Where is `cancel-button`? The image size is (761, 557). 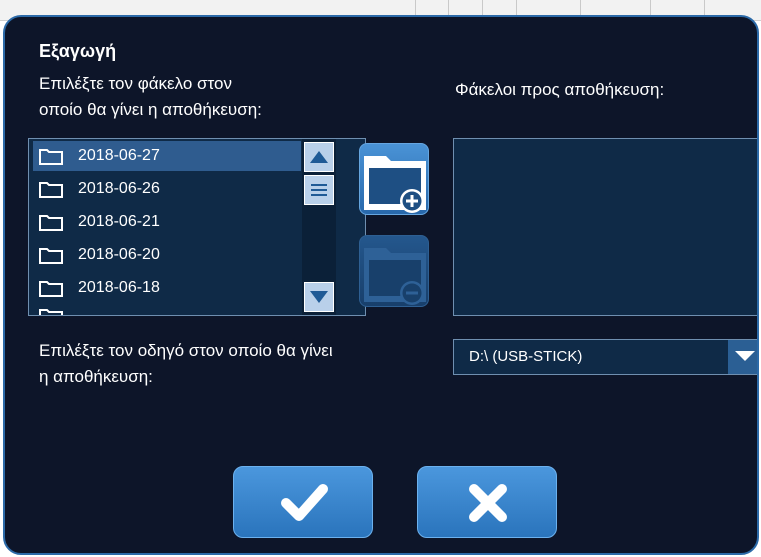
cancel-button is located at coordinates (487, 502).